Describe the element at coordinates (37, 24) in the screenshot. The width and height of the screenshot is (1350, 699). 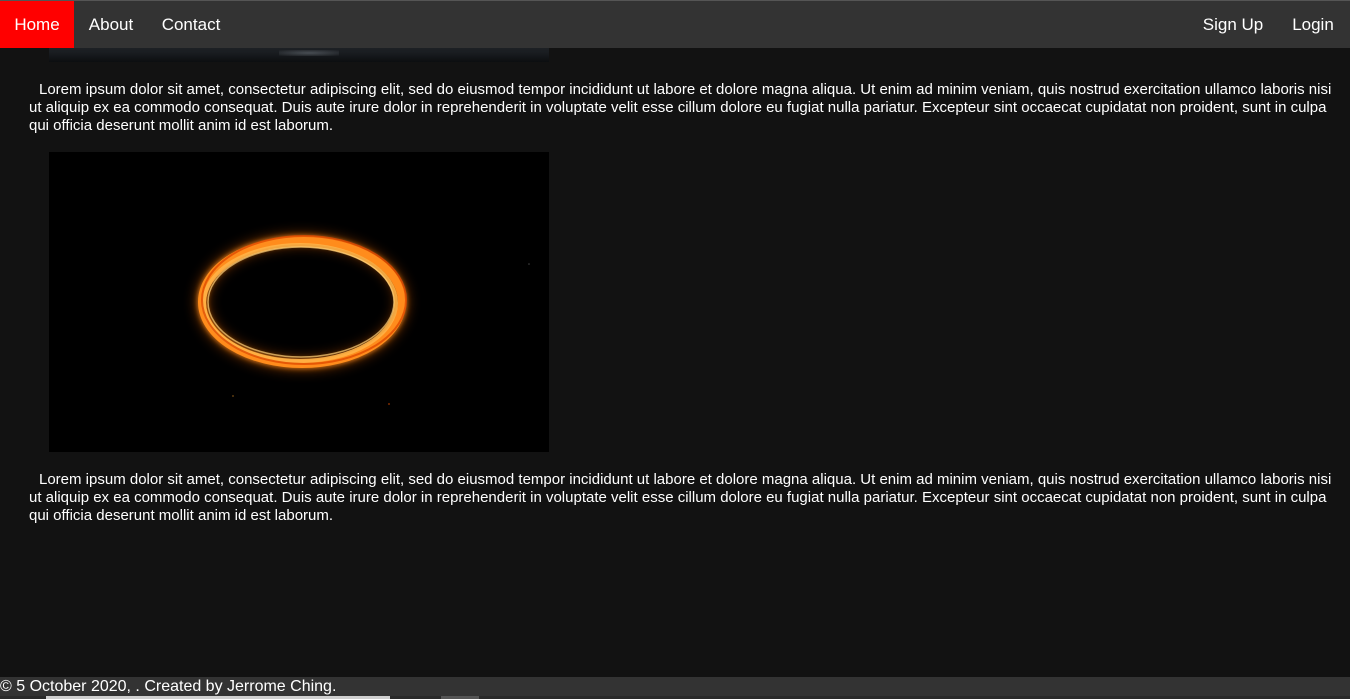
I see `nav-home-link: Home` at that location.